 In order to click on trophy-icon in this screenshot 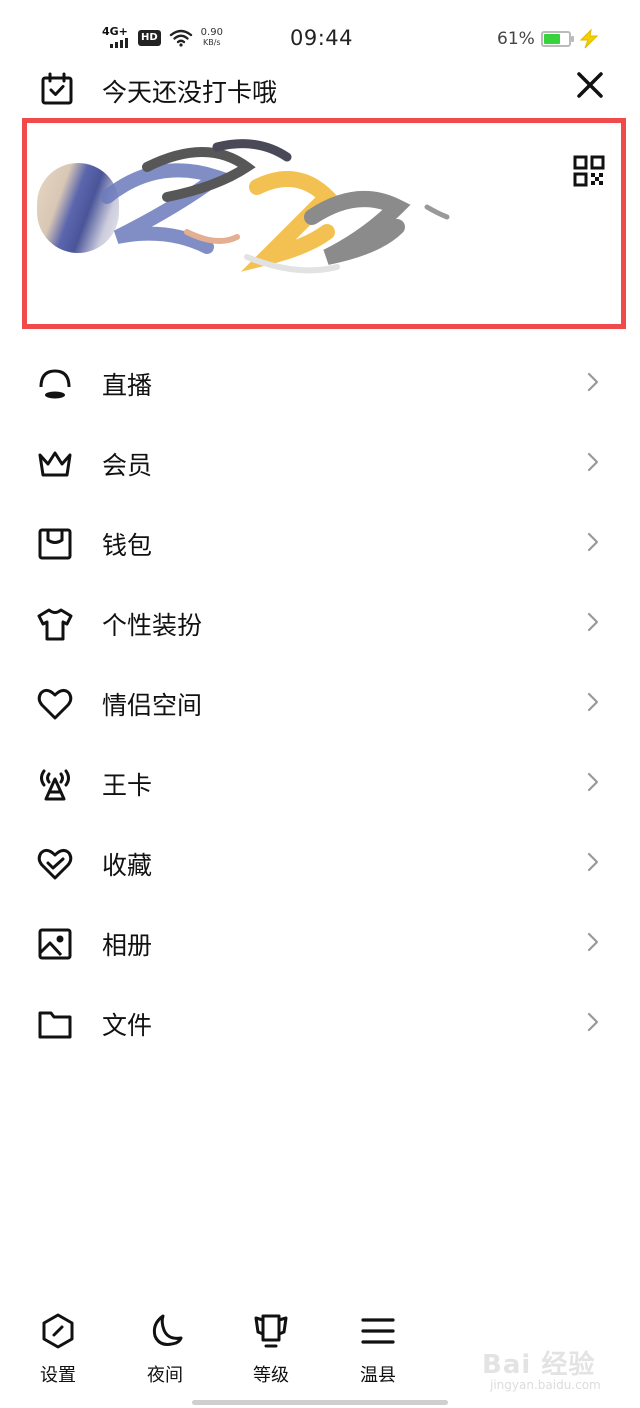, I will do `click(271, 1331)`.